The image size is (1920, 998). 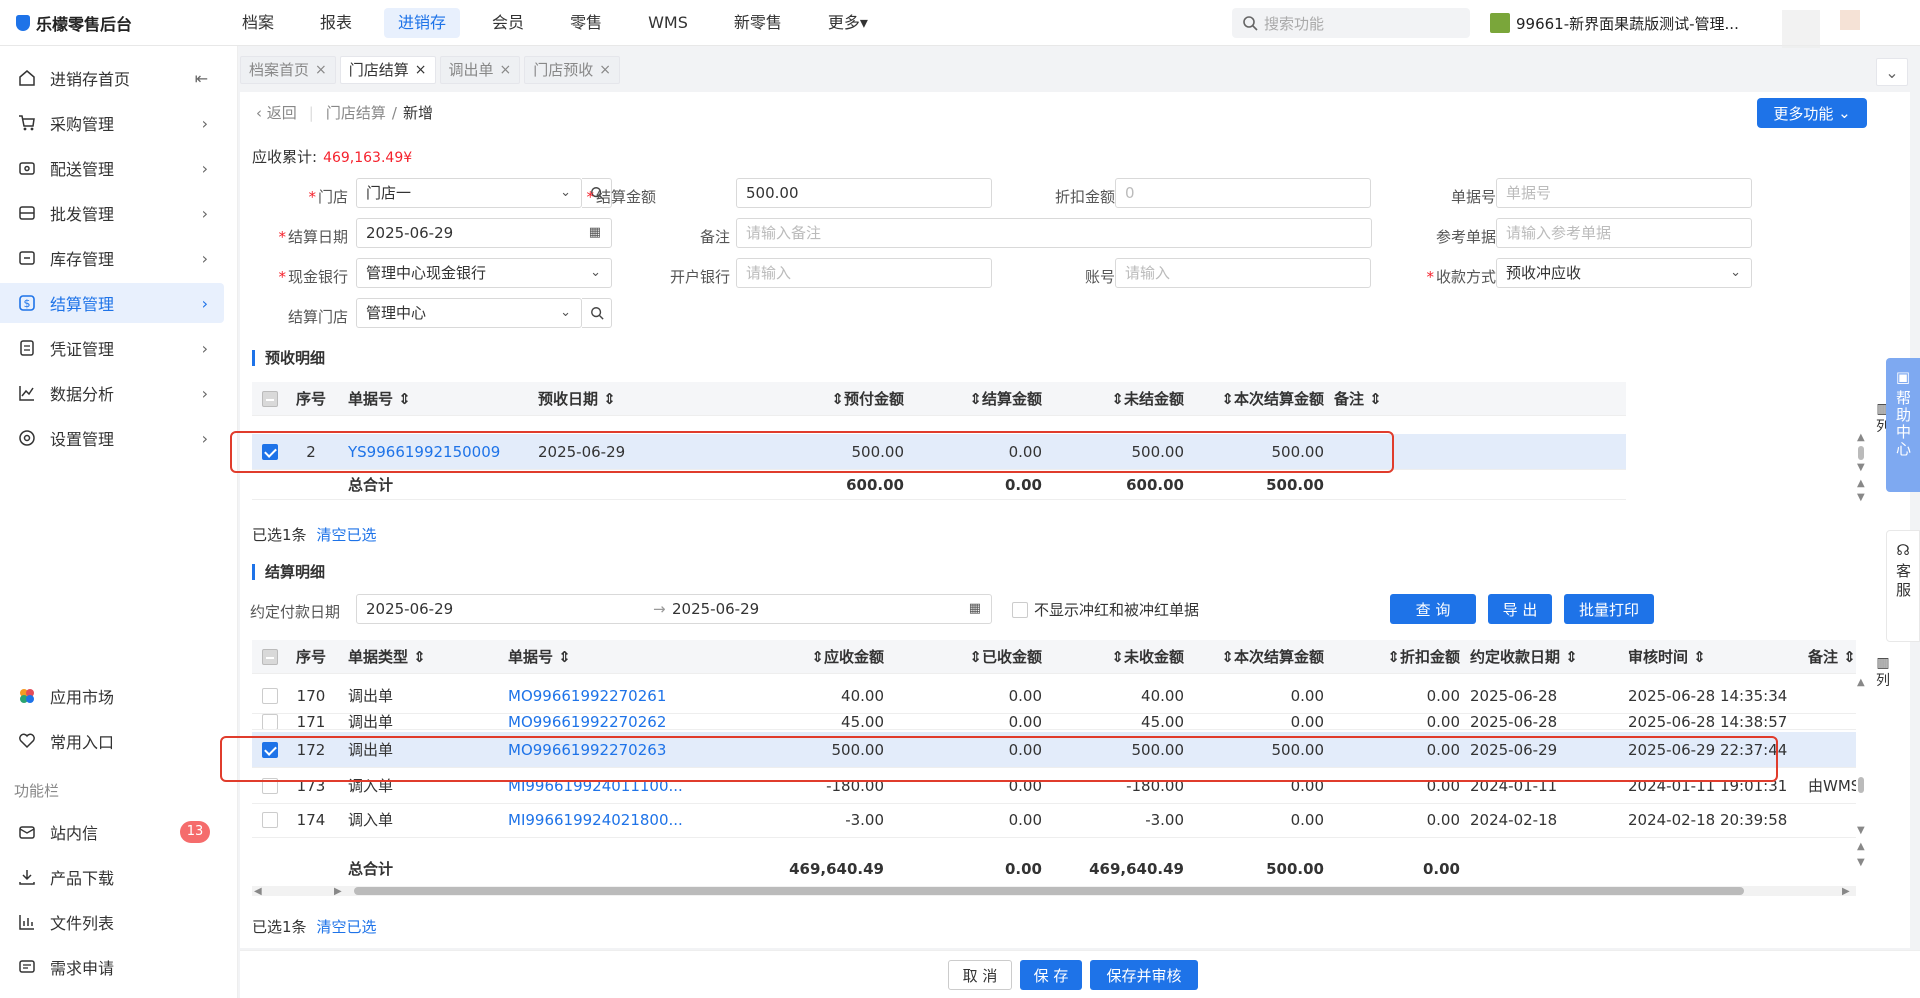 What do you see at coordinates (674, 609) in the screenshot?
I see `agreed-date-range-picker: 2025-06-29 → 2025-06-29 ▦` at bounding box center [674, 609].